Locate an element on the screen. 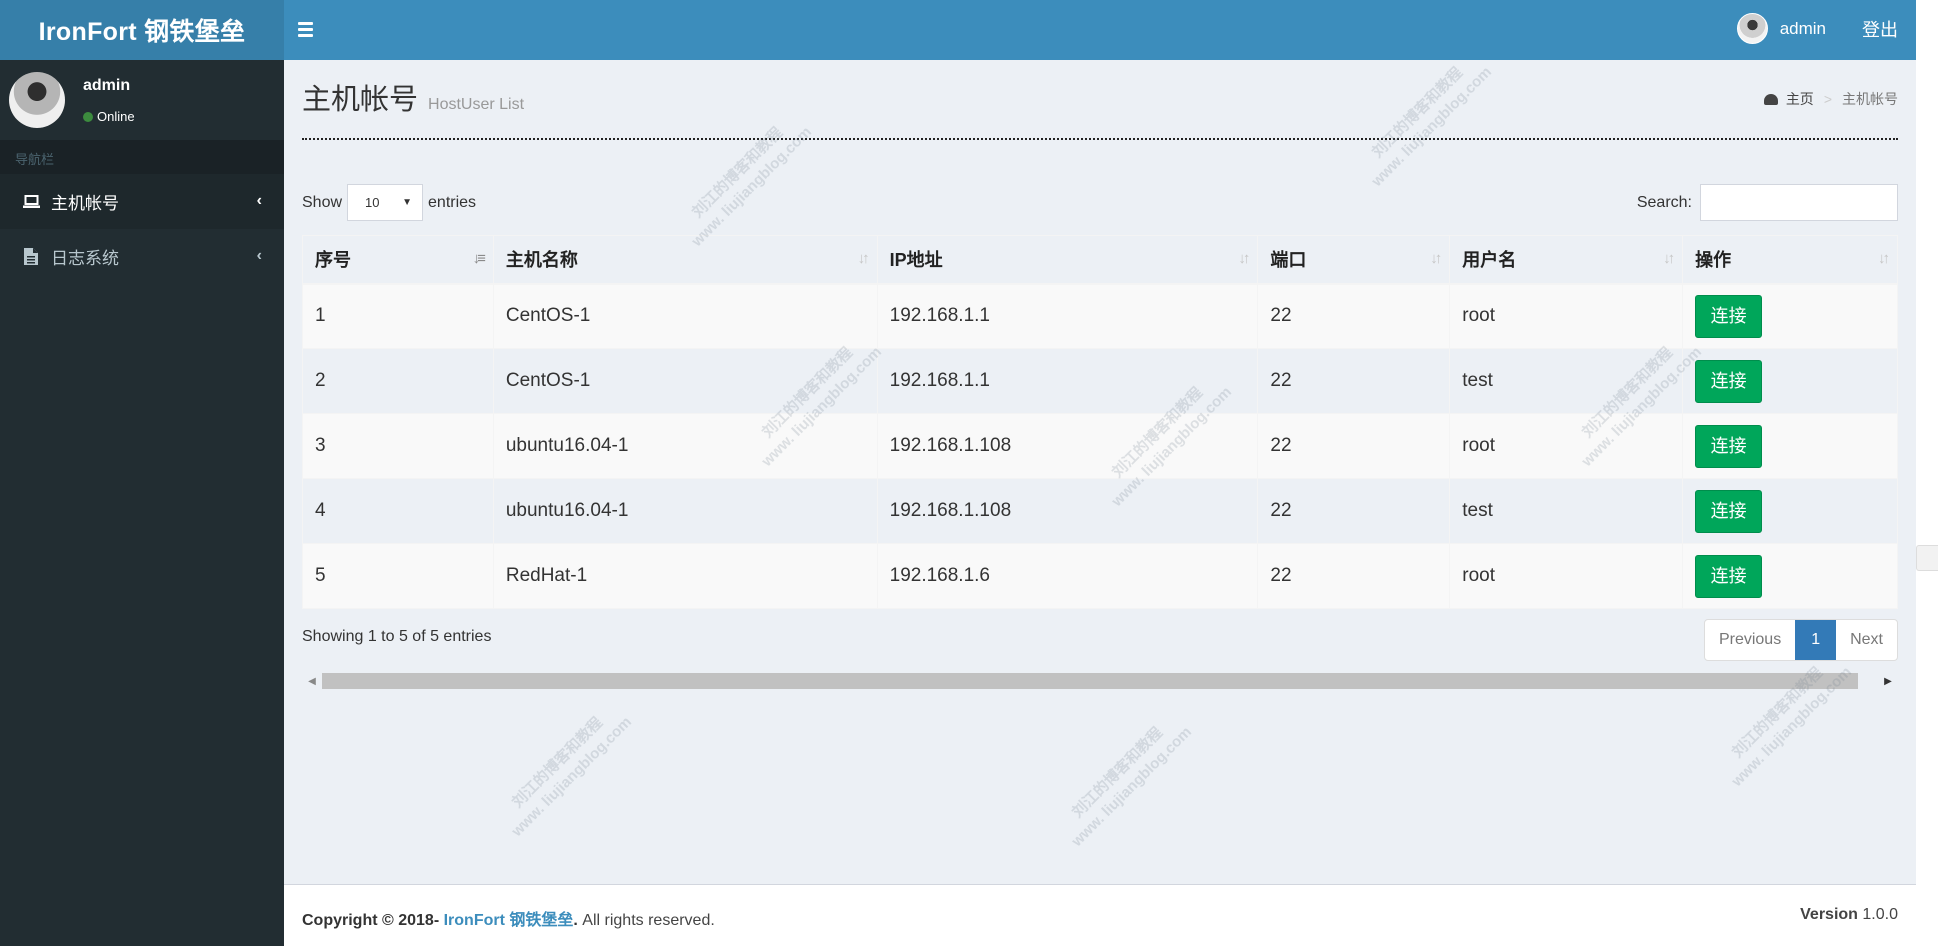 Image resolution: width=1938 pixels, height=946 pixels. cell-ip: 192.168.1.1 is located at coordinates (1067, 316).